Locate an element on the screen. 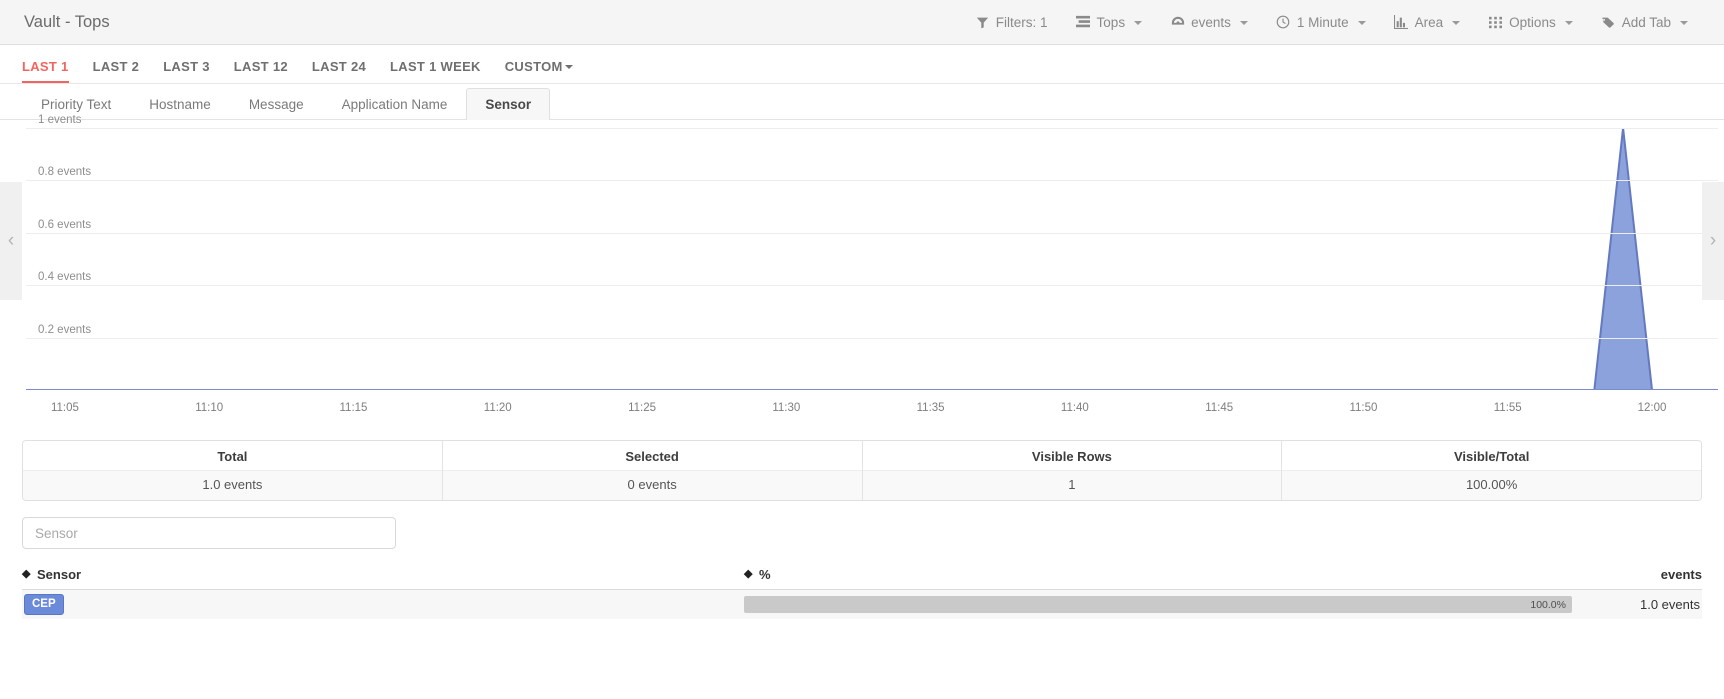 The image size is (1724, 699). chart-x-axis-label: 11:10 is located at coordinates (209, 408).